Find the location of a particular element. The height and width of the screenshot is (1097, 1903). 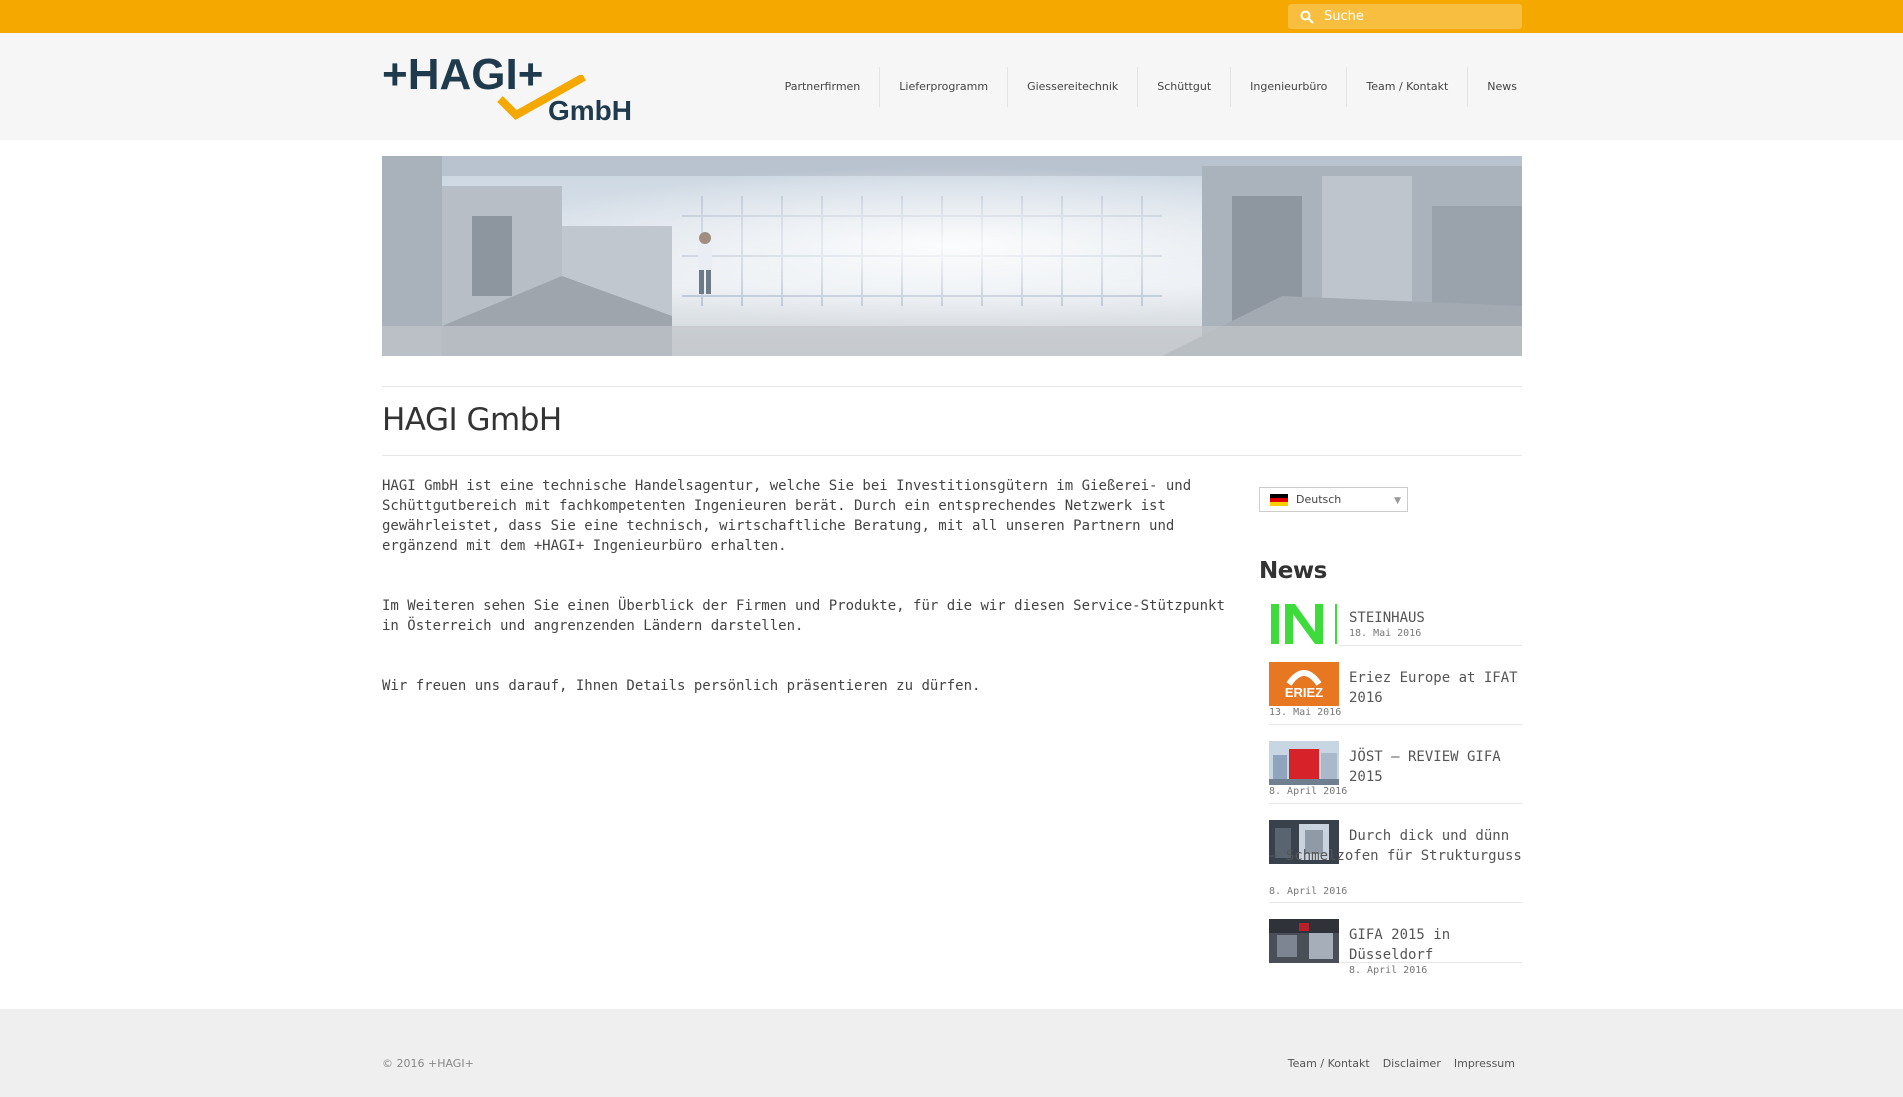

page-title: HAGI GmbH is located at coordinates (472, 420).